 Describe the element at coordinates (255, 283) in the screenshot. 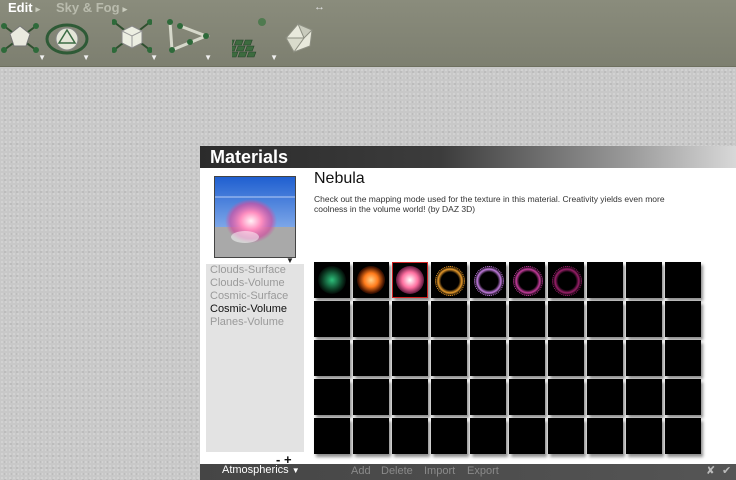

I see `category-clouds-volume: Clouds-Volume` at that location.